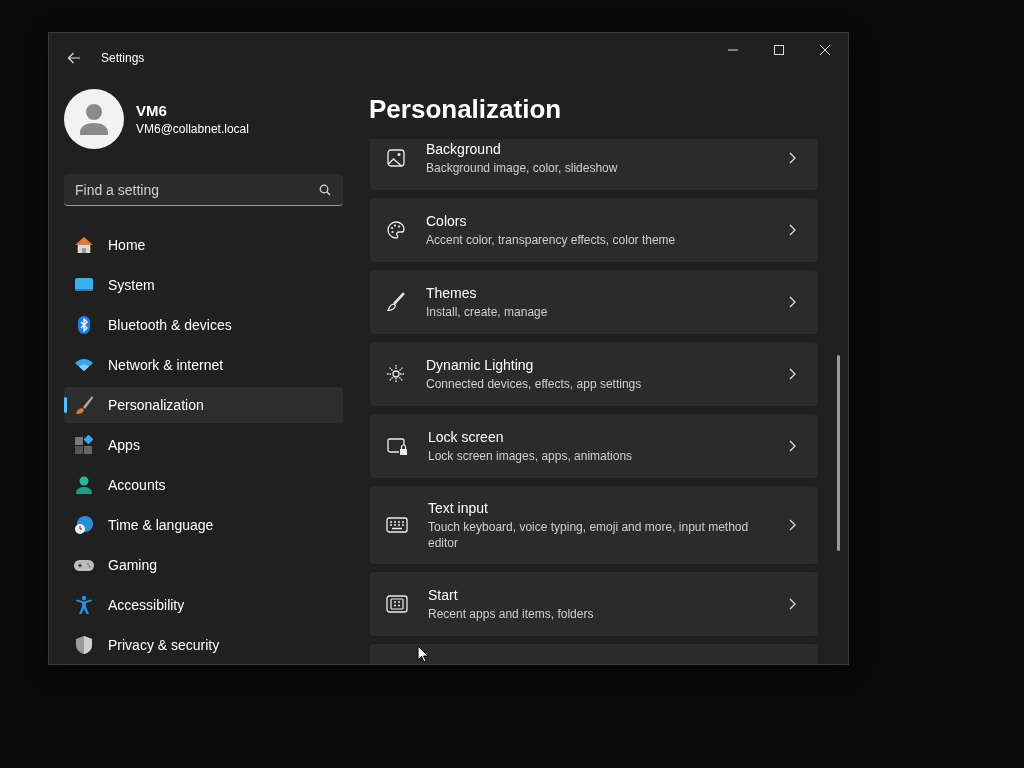 The width and height of the screenshot is (1024, 768). I want to click on settings-card: Start Recent apps and items, folders, so click(594, 604).